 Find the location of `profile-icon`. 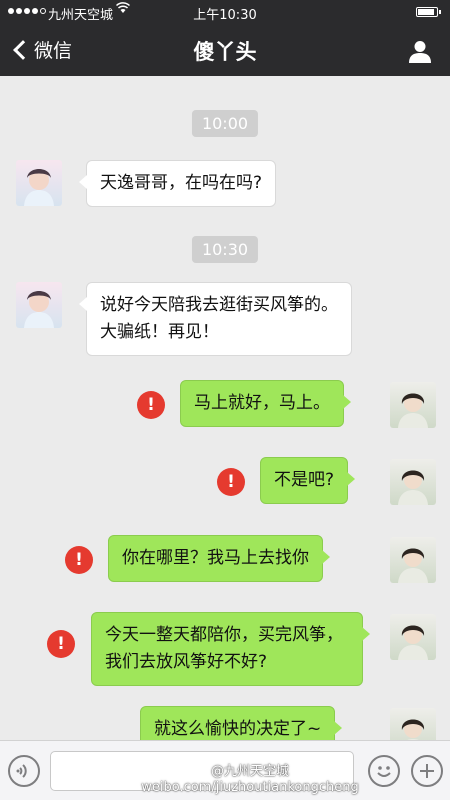

profile-icon is located at coordinates (420, 51).